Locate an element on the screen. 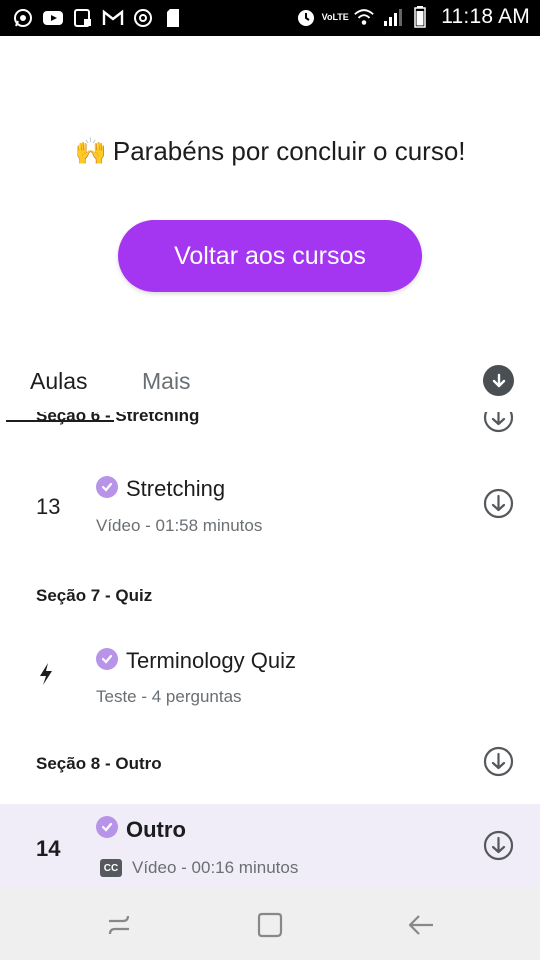 The image size is (540, 960). lesson-number: 14 is located at coordinates (48, 848).